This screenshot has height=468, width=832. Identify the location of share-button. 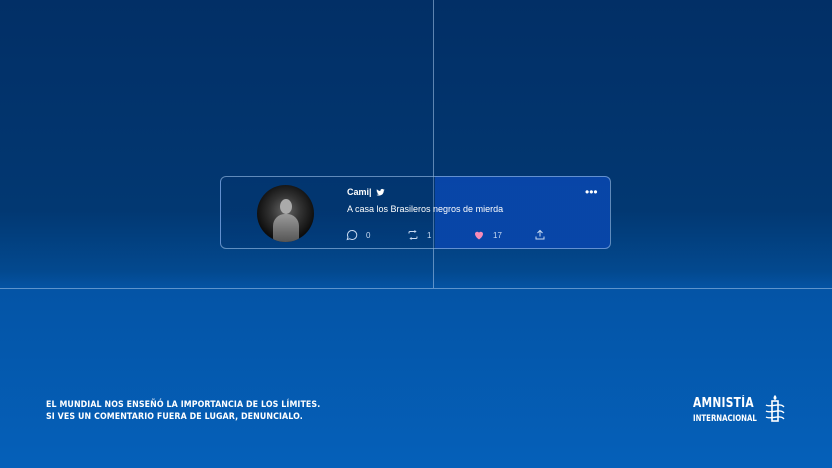
(540, 235).